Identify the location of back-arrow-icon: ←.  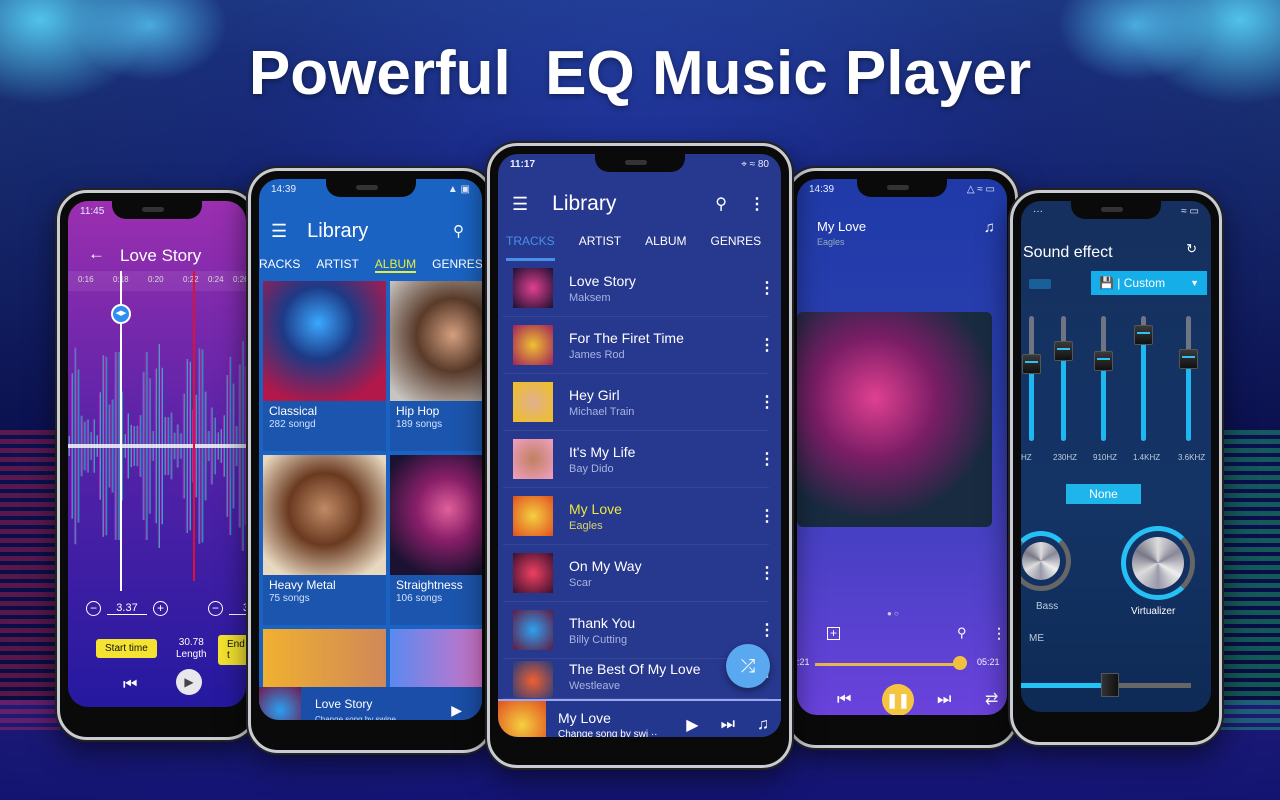
(96, 254).